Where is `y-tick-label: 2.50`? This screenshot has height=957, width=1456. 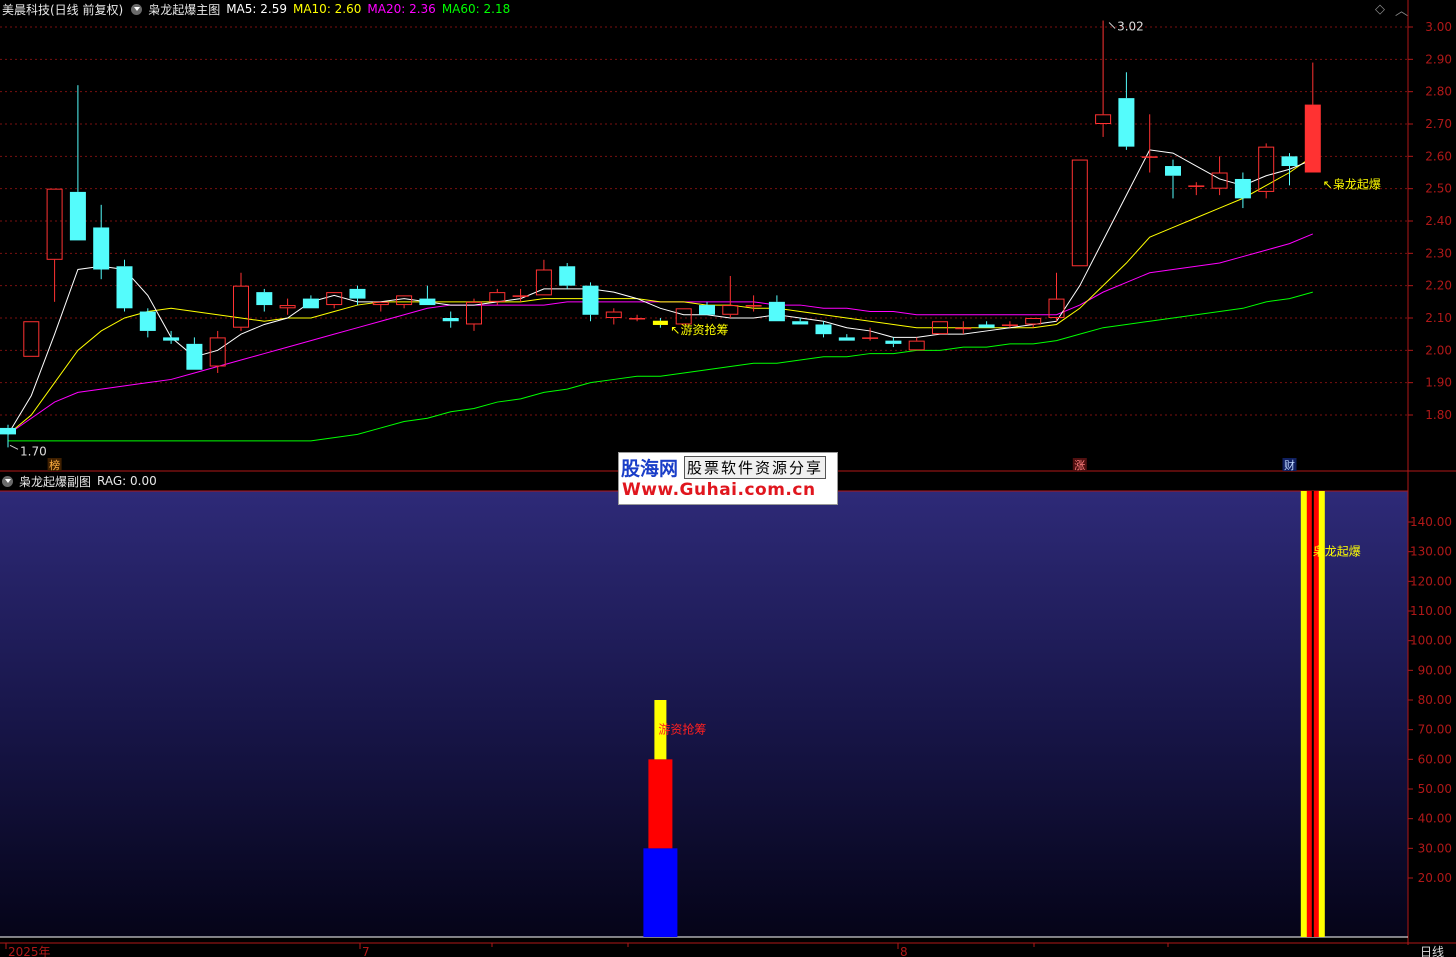 y-tick-label: 2.50 is located at coordinates (1438, 189).